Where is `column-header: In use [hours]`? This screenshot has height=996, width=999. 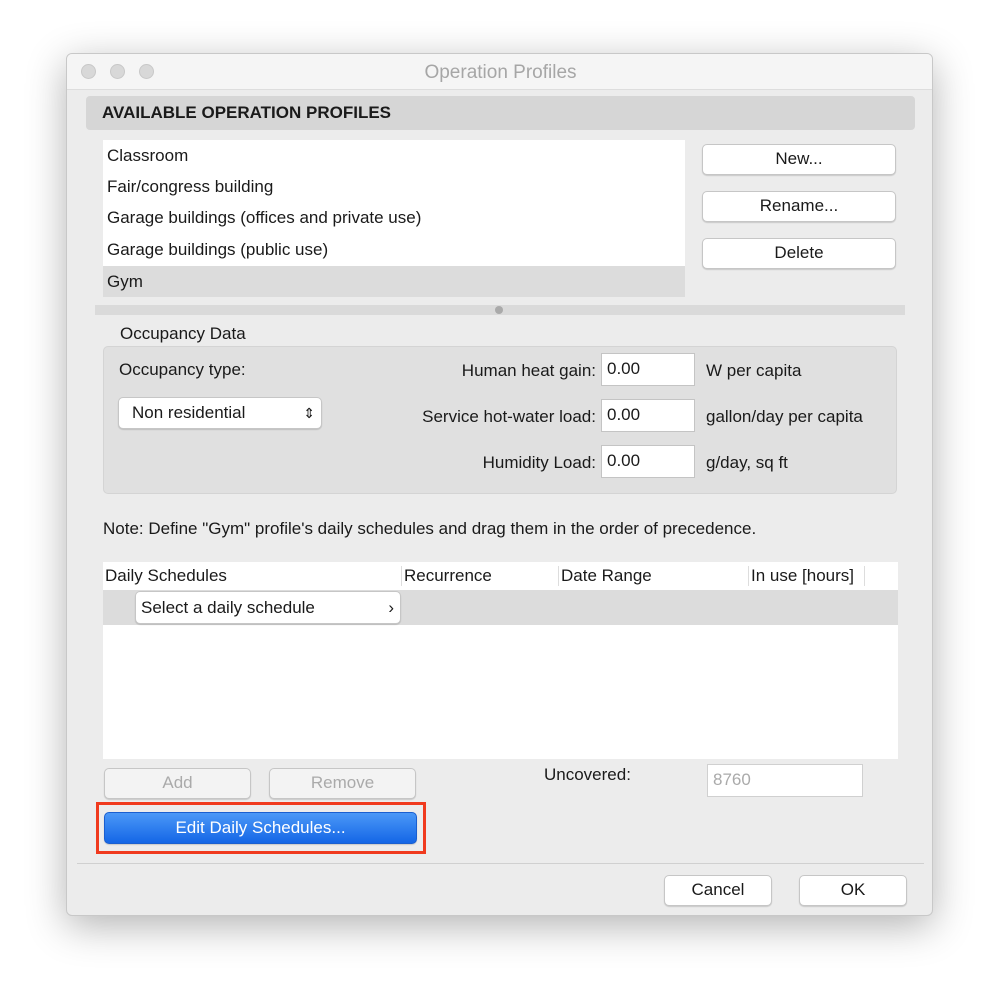 column-header: In use [hours] is located at coordinates (807, 576).